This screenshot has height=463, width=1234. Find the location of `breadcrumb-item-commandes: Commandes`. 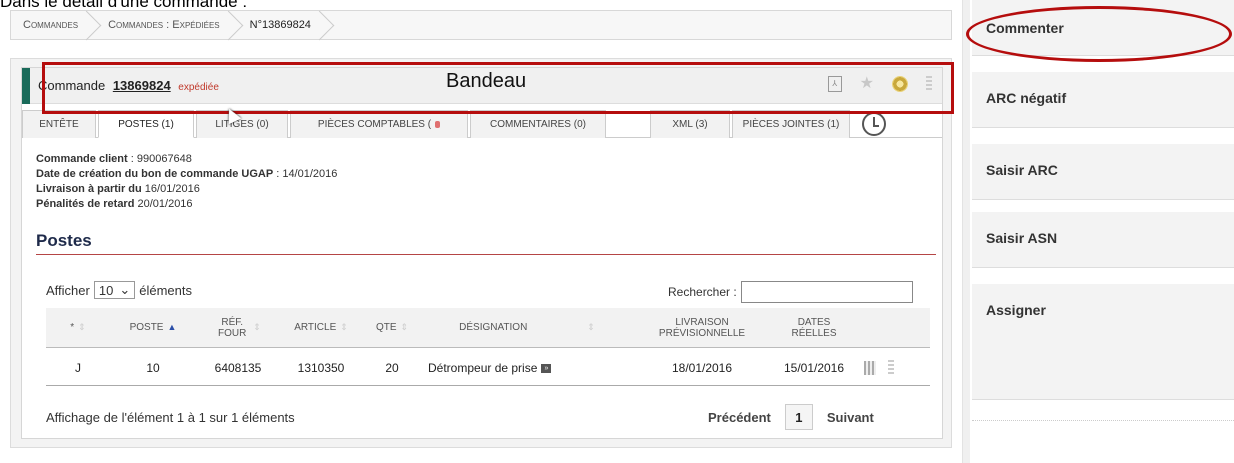

breadcrumb-item-commandes: Commandes is located at coordinates (53, 25).